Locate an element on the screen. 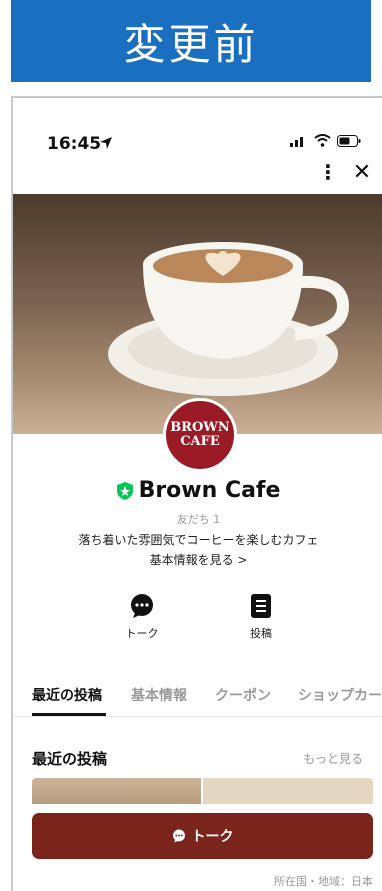 The width and height of the screenshot is (382, 891). header-banner: 変更前 is located at coordinates (191, 41).